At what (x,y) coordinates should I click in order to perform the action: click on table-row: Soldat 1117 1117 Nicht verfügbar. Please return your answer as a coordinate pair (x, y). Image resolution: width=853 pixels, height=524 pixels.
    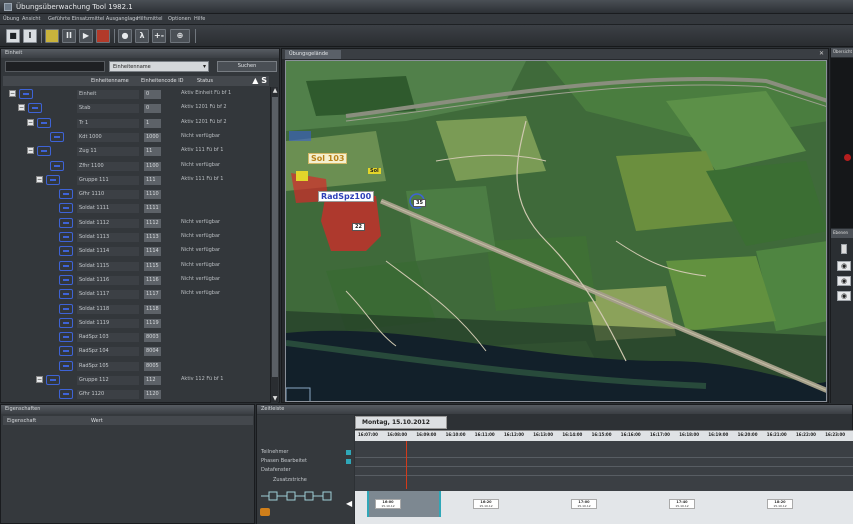
    Looking at the image, I should click on (136, 294).